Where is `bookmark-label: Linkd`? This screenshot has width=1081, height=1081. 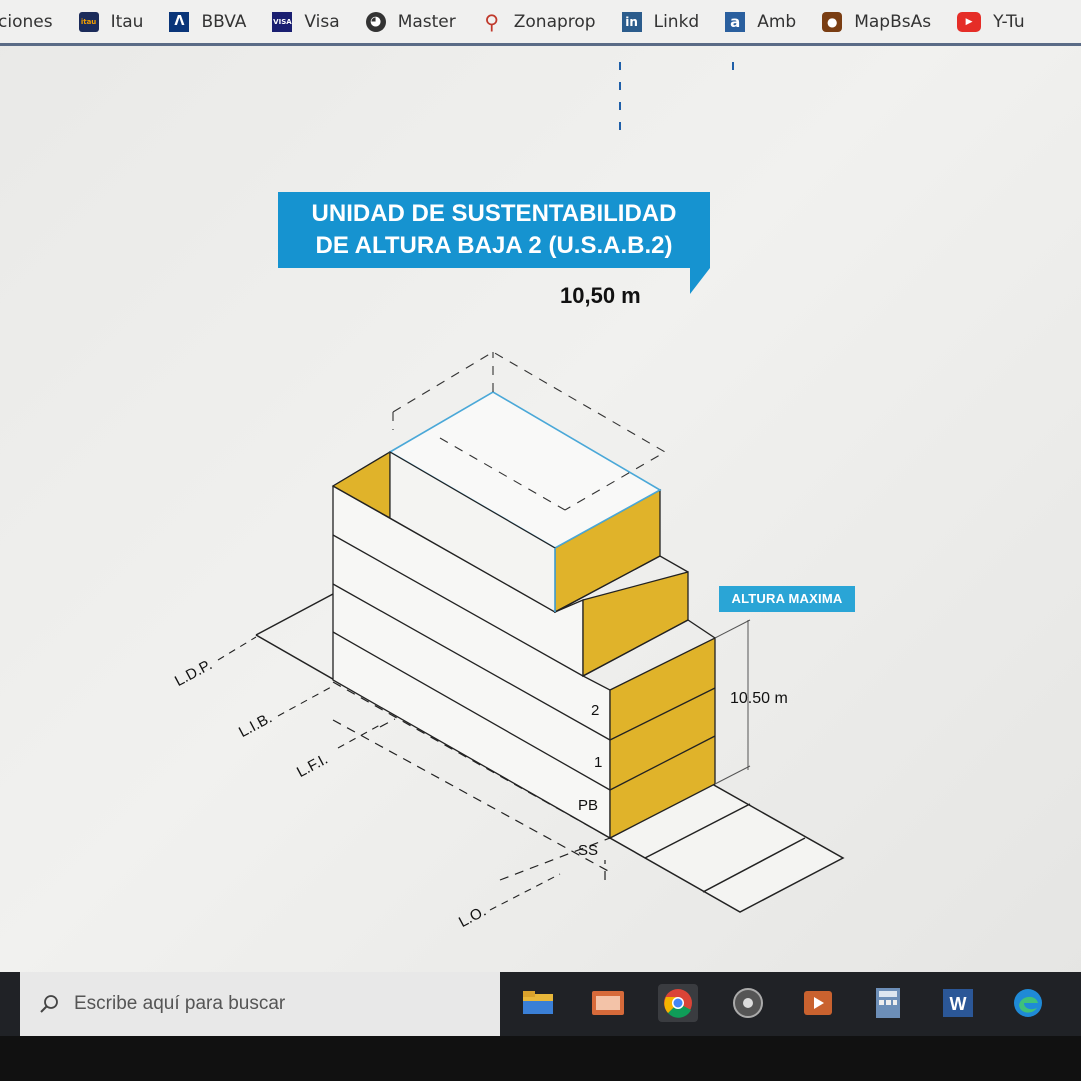
bookmark-label: Linkd is located at coordinates (676, 21).